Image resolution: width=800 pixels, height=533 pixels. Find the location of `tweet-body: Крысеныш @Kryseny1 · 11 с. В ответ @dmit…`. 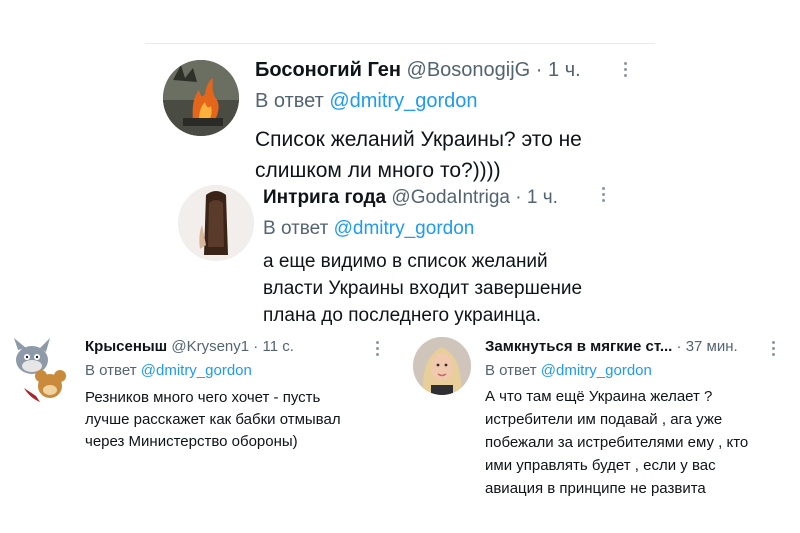

tweet-body: Крысеныш @Kryseny1 · 11 с. В ответ @dmit… is located at coordinates (237, 394).